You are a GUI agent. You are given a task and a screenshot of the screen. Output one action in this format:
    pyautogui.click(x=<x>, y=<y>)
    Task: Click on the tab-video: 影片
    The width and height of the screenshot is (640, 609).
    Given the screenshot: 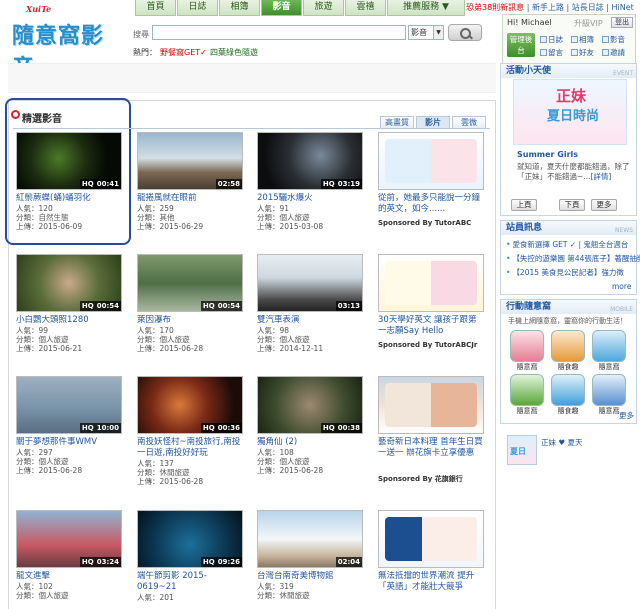 What is the action you would take?
    pyautogui.click(x=433, y=122)
    